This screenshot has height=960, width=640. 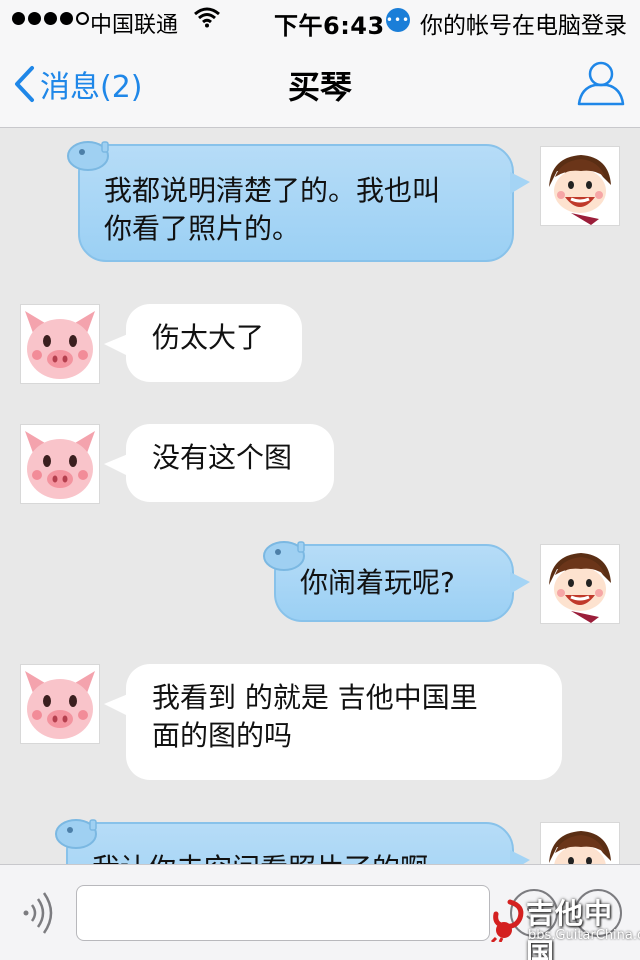 I want to click on signal-strength-icon, so click(x=50, y=18).